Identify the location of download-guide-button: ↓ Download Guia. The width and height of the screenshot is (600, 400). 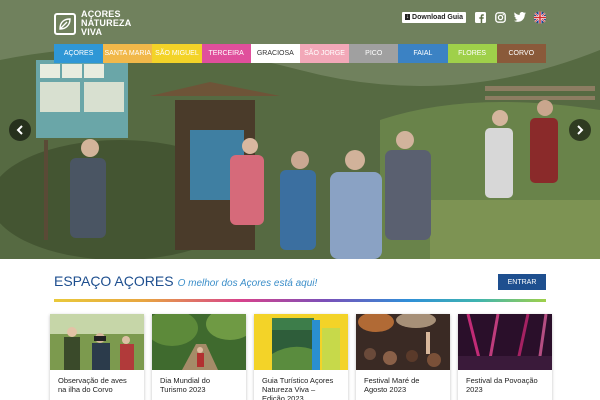
(434, 17).